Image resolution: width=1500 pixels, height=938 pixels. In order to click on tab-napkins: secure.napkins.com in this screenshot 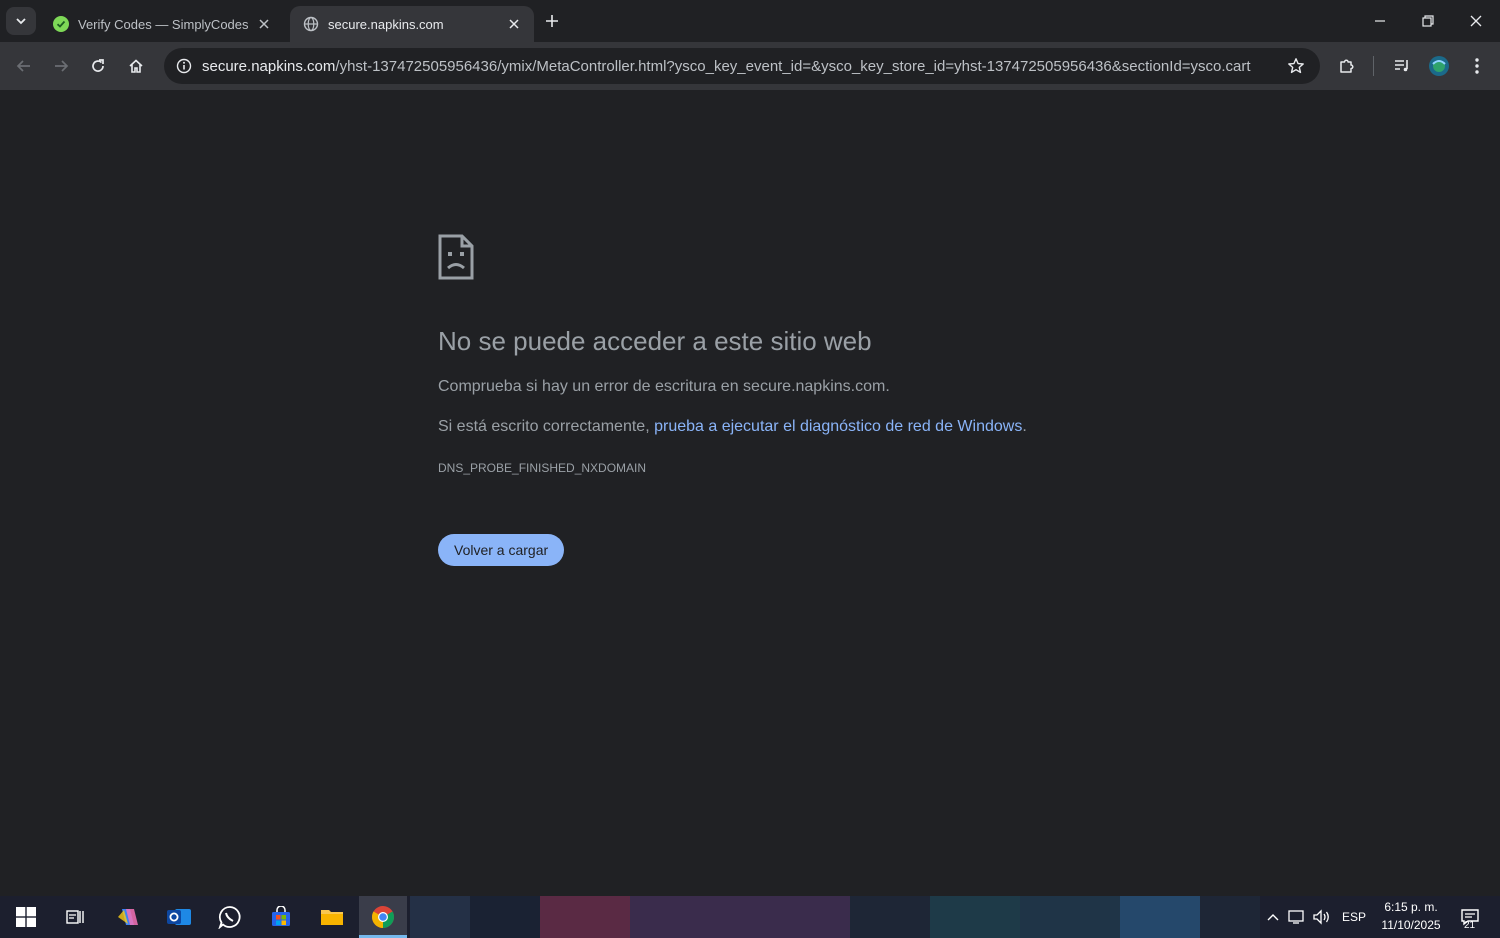, I will do `click(412, 24)`.